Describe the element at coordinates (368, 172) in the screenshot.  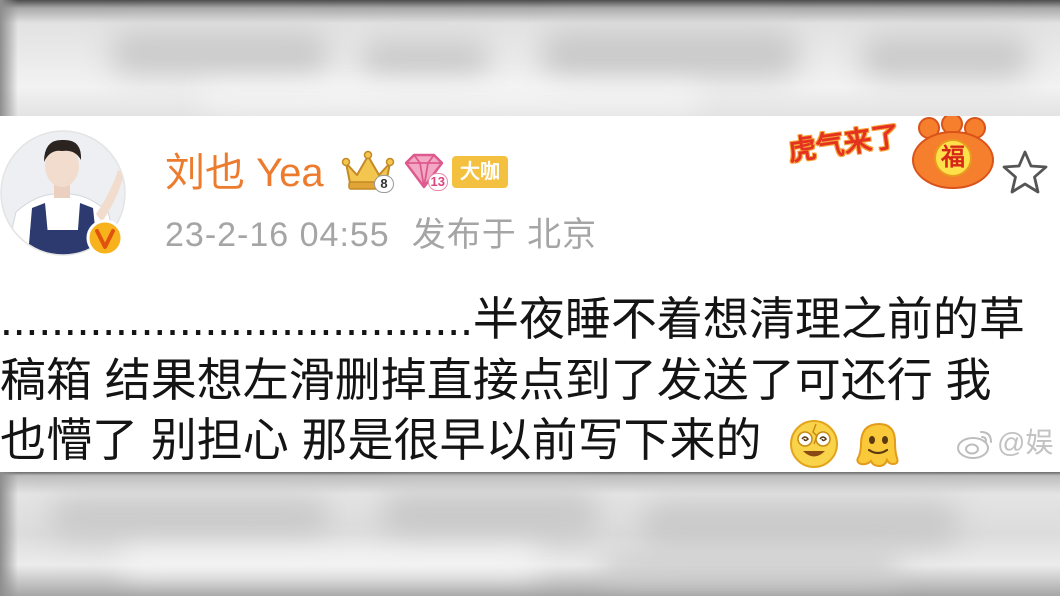
I see `vip-crown-badge: 8` at that location.